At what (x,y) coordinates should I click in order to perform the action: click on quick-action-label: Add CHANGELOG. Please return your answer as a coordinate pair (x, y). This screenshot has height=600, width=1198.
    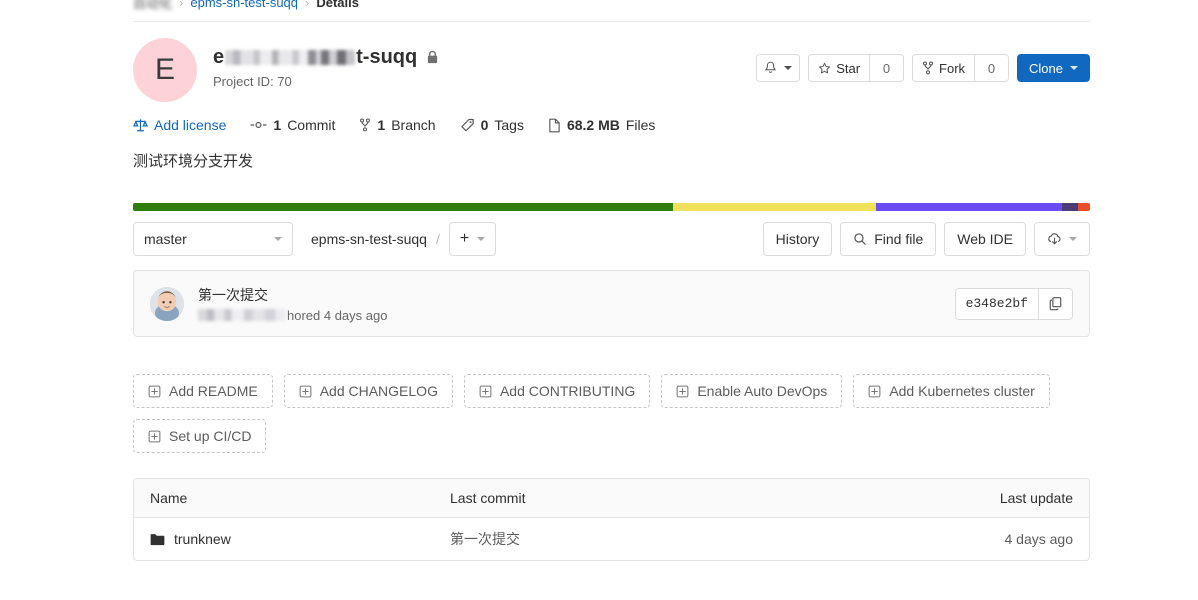
    Looking at the image, I should click on (378, 391).